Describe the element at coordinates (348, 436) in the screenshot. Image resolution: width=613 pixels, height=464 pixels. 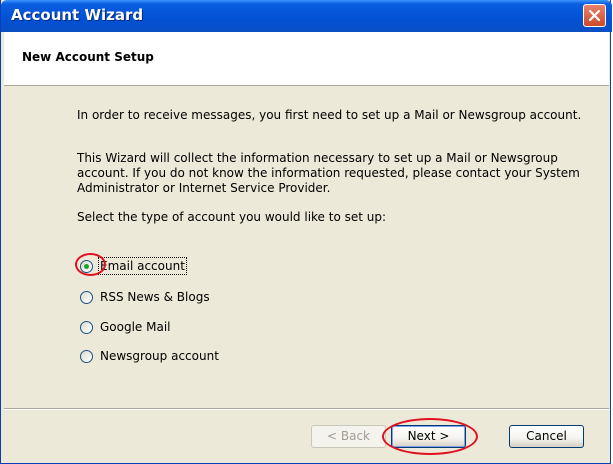
I see `back-button: < Back` at that location.